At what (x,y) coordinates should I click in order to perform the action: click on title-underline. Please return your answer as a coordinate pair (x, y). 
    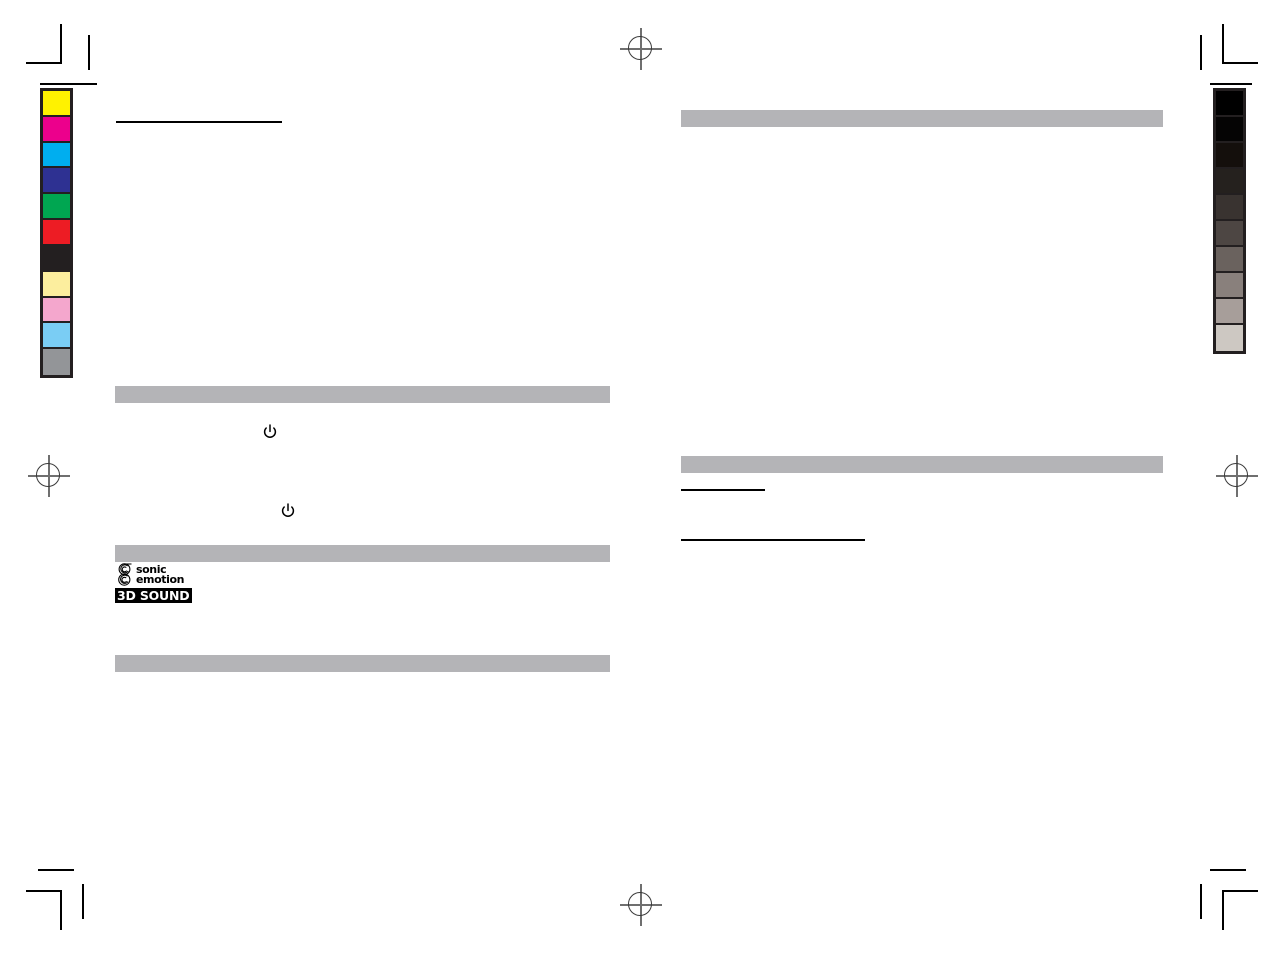
    Looking at the image, I should click on (199, 122).